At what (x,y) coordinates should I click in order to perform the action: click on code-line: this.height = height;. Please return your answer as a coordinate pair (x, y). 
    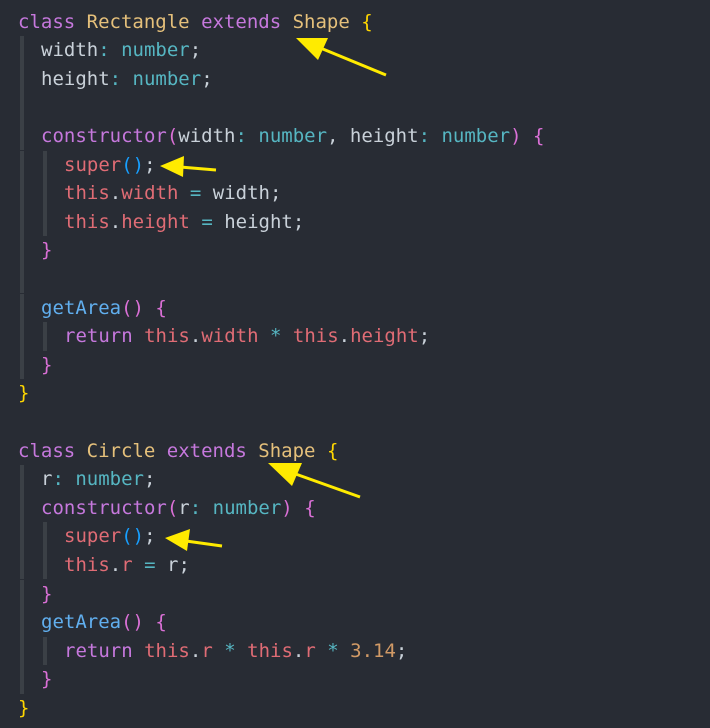
    Looking at the image, I should click on (355, 222).